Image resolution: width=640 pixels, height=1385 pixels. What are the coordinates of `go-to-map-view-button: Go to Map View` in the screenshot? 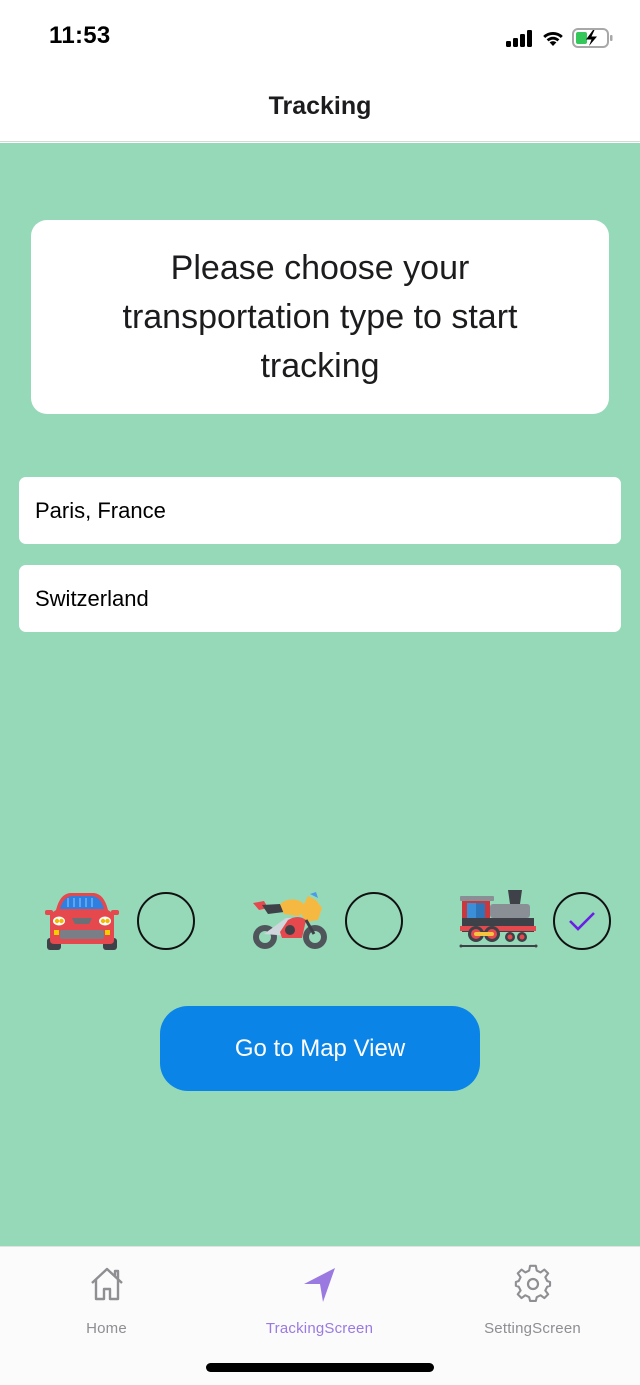 It's located at (320, 1048).